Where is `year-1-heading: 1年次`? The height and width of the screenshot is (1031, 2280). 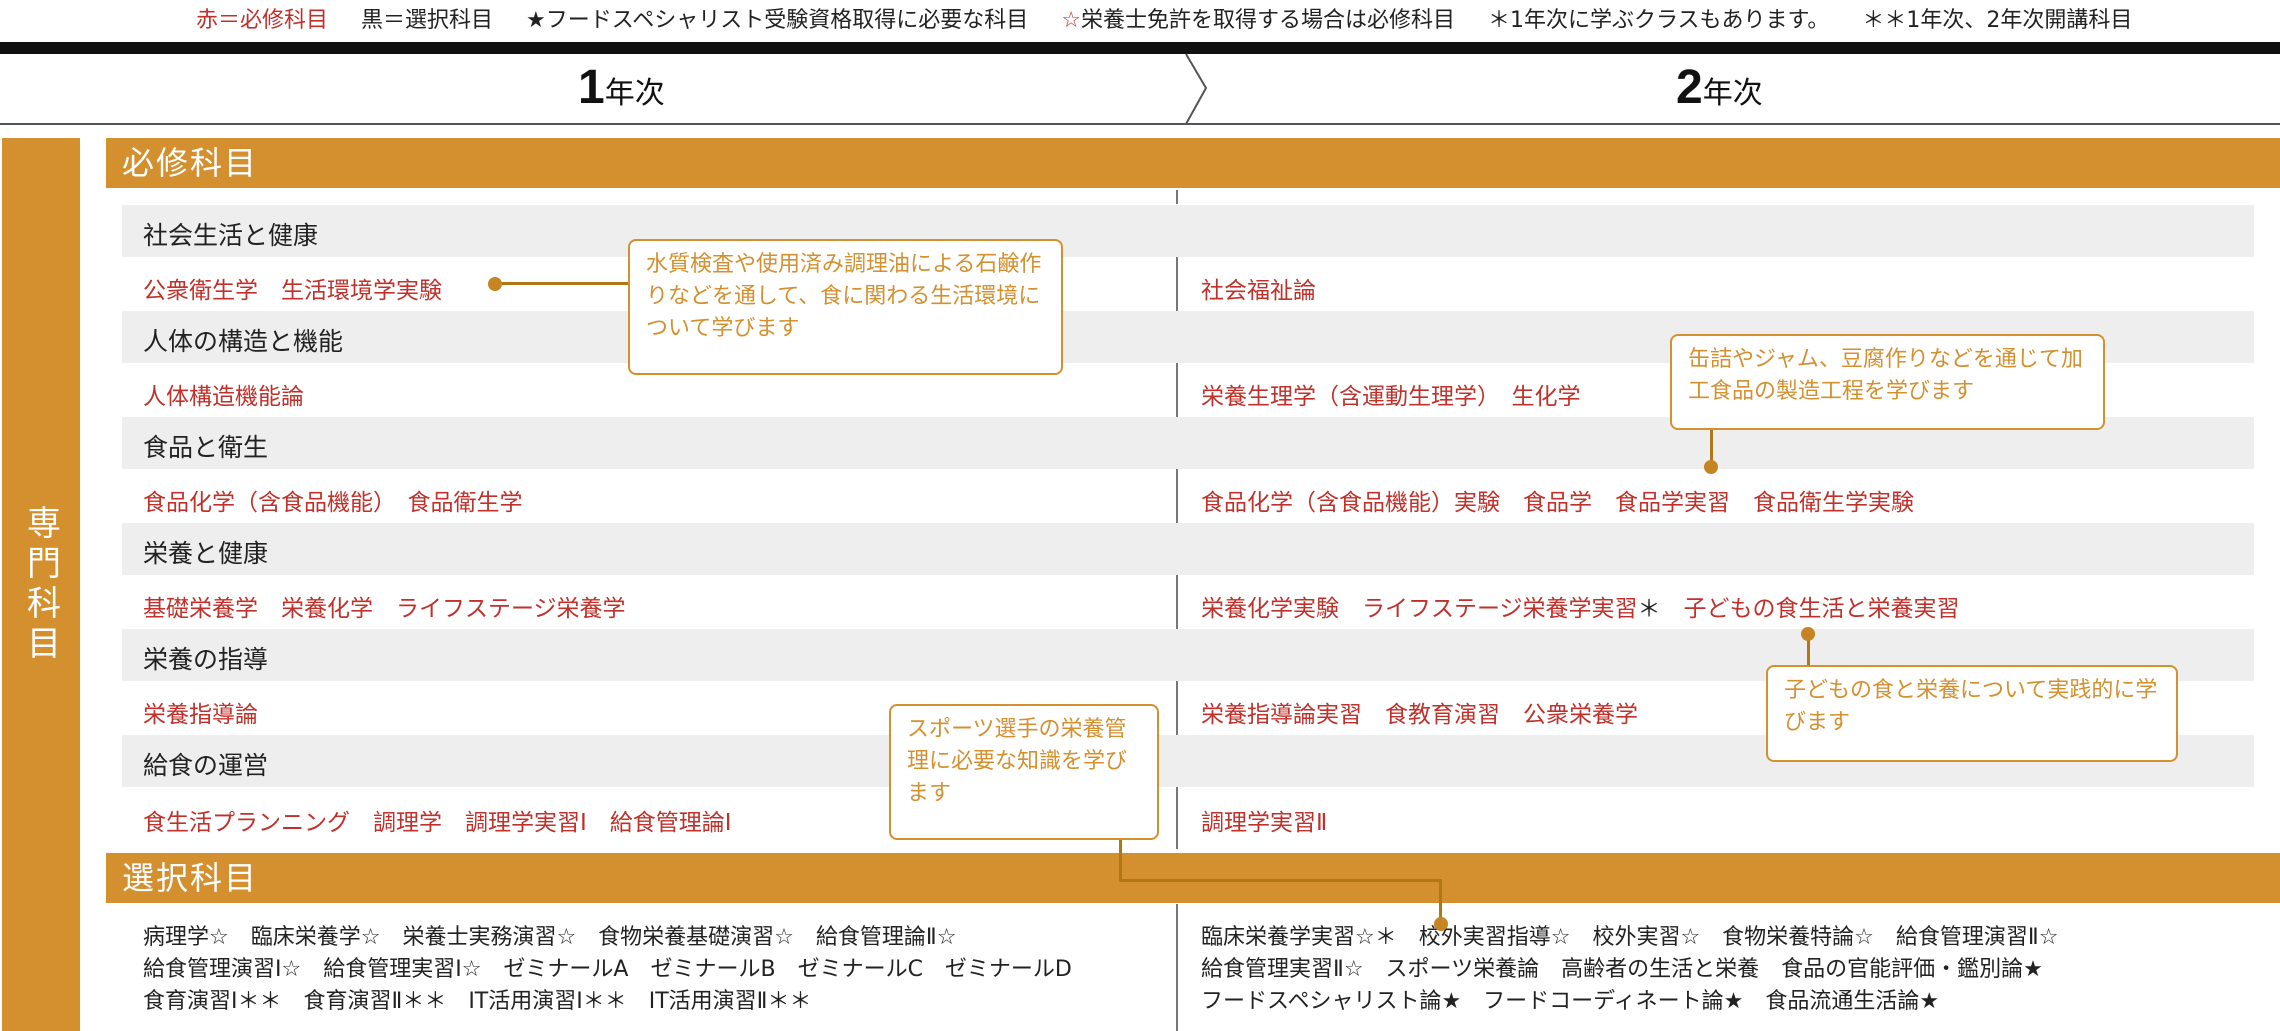 year-1-heading: 1年次 is located at coordinates (621, 87).